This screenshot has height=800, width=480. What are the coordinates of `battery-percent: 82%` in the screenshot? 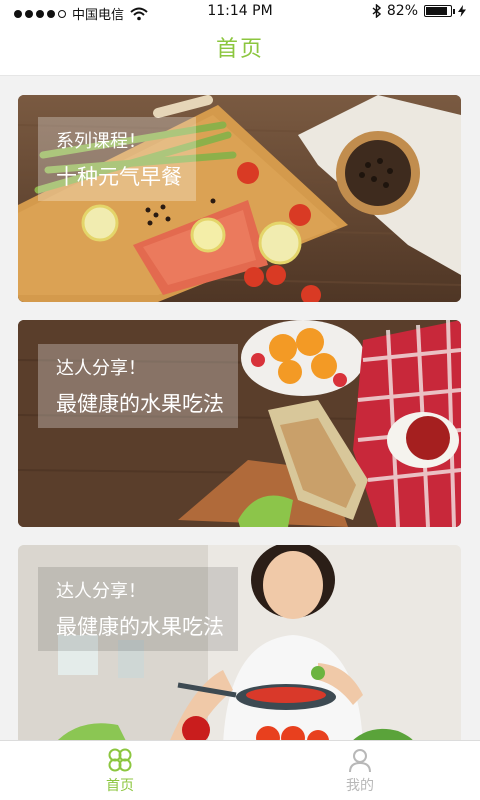 It's located at (402, 11).